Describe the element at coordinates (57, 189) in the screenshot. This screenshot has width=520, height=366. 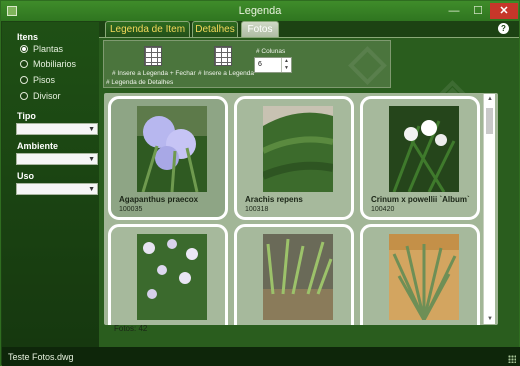
I see `uso-select: ▼` at that location.